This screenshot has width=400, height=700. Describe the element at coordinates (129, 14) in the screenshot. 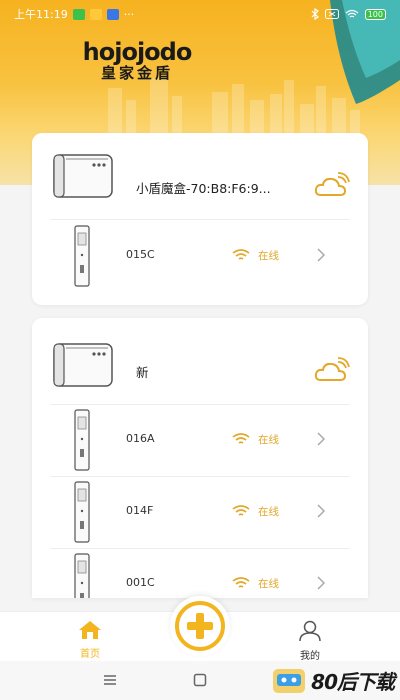

I see `more-notifications: ···` at that location.